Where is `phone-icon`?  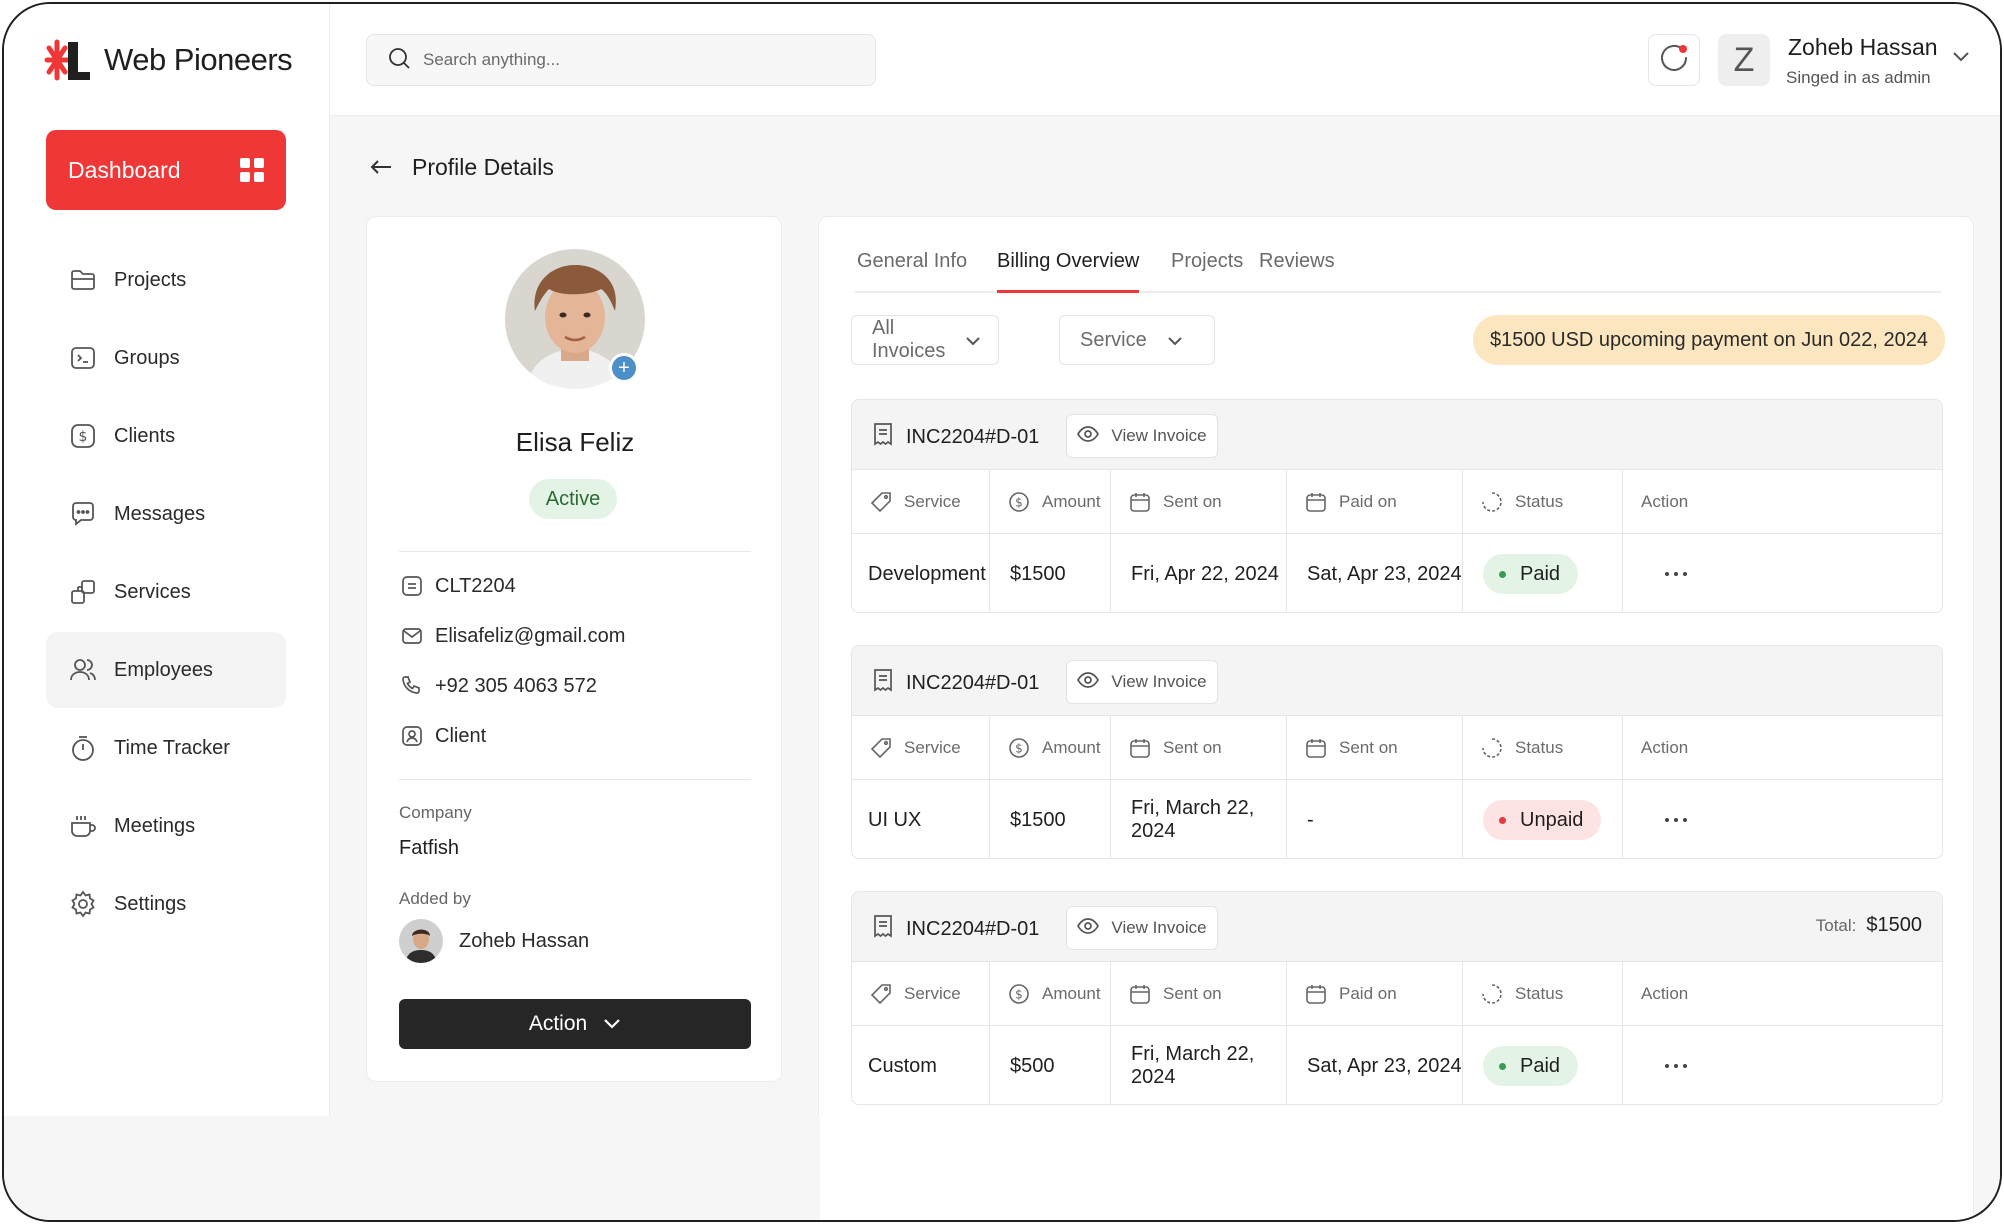 phone-icon is located at coordinates (412, 686).